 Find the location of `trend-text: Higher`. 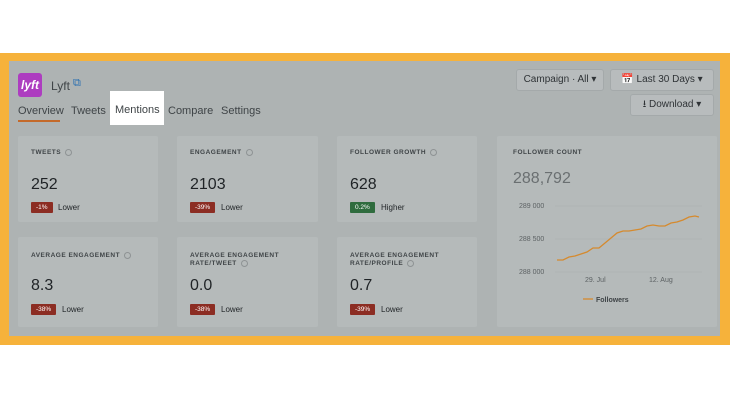

trend-text: Higher is located at coordinates (393, 207).